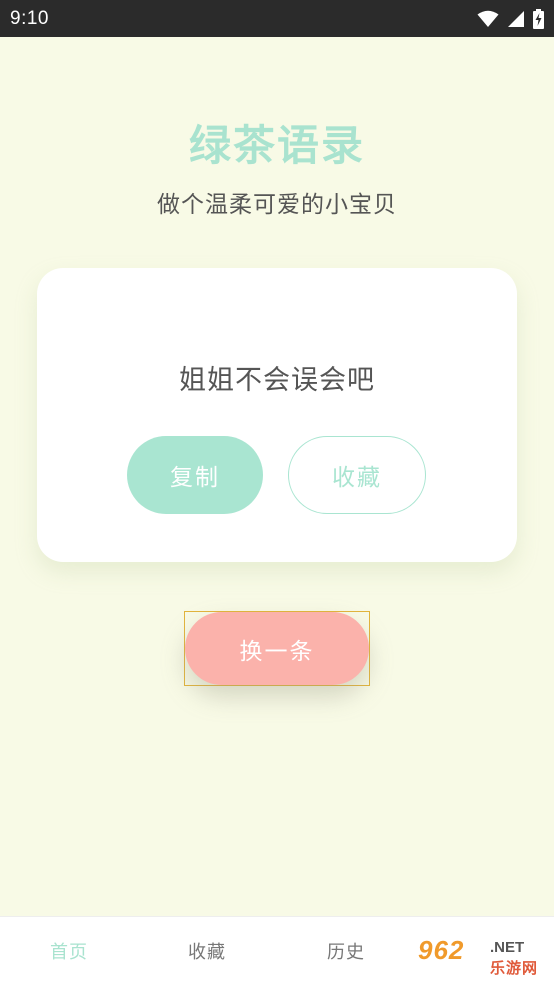 This screenshot has height=984, width=554. I want to click on status-time: 9:10, so click(29, 18).